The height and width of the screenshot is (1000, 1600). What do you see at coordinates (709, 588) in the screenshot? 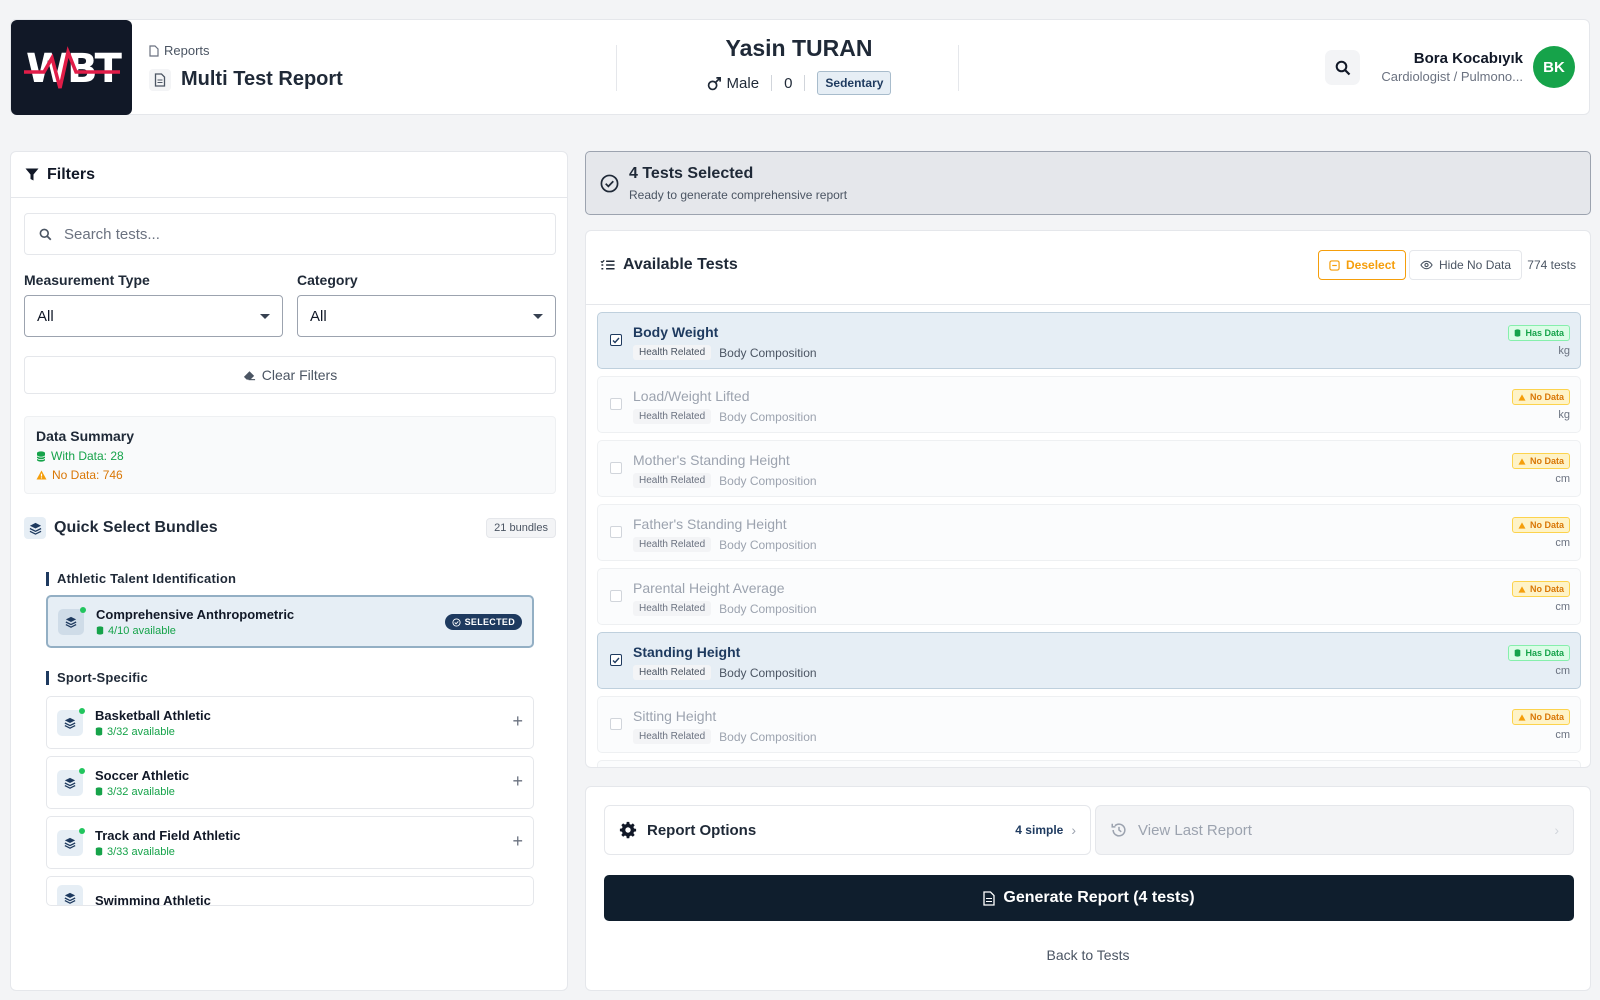
I see `test-name: Parental Height Average` at bounding box center [709, 588].